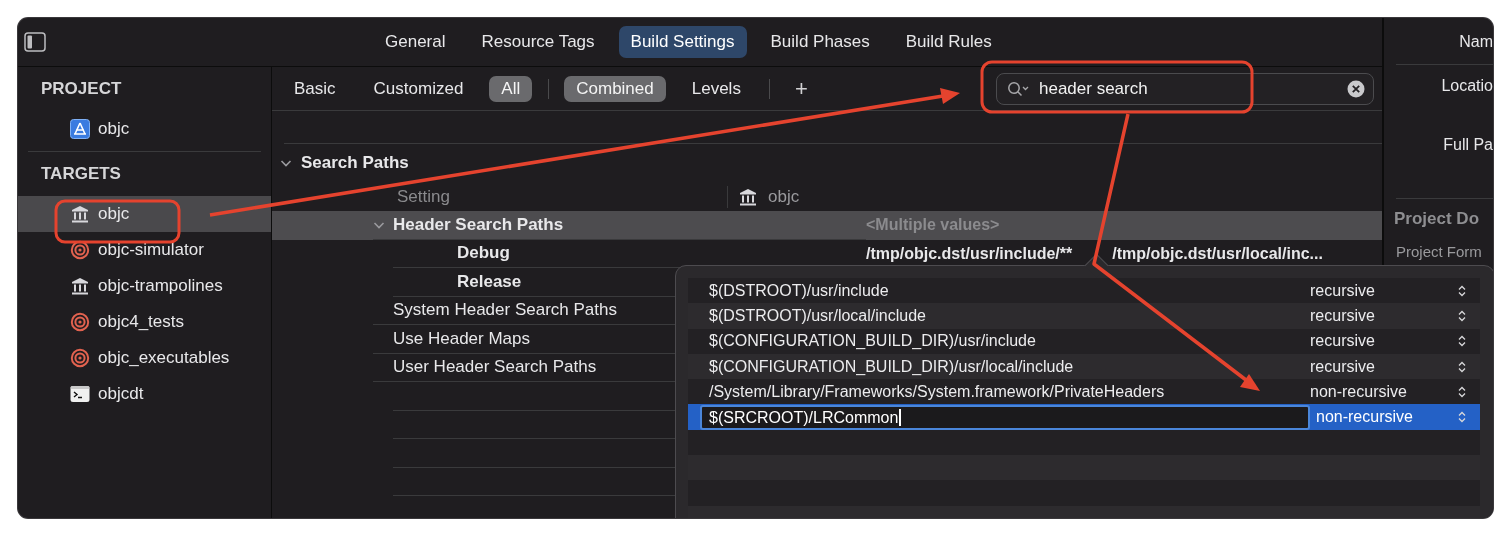 The height and width of the screenshot is (537, 1512). What do you see at coordinates (933, 225) in the screenshot?
I see `setting-value: <Multiple values>` at bounding box center [933, 225].